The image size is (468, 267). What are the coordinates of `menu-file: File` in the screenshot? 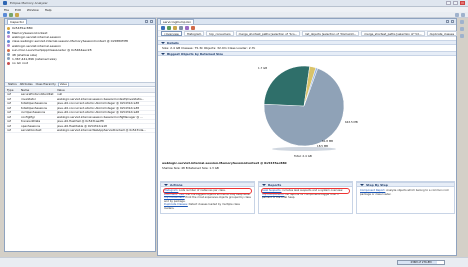 It's located at (6, 10).